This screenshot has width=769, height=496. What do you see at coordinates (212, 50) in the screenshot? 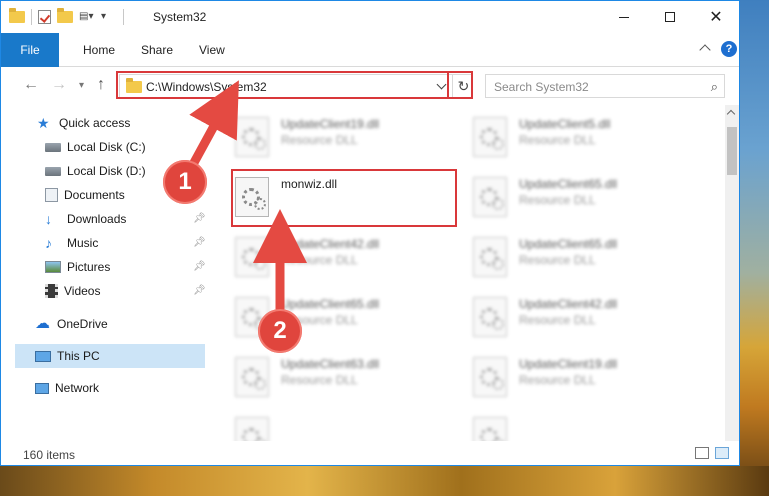
I see `tab-view: View` at bounding box center [212, 50].